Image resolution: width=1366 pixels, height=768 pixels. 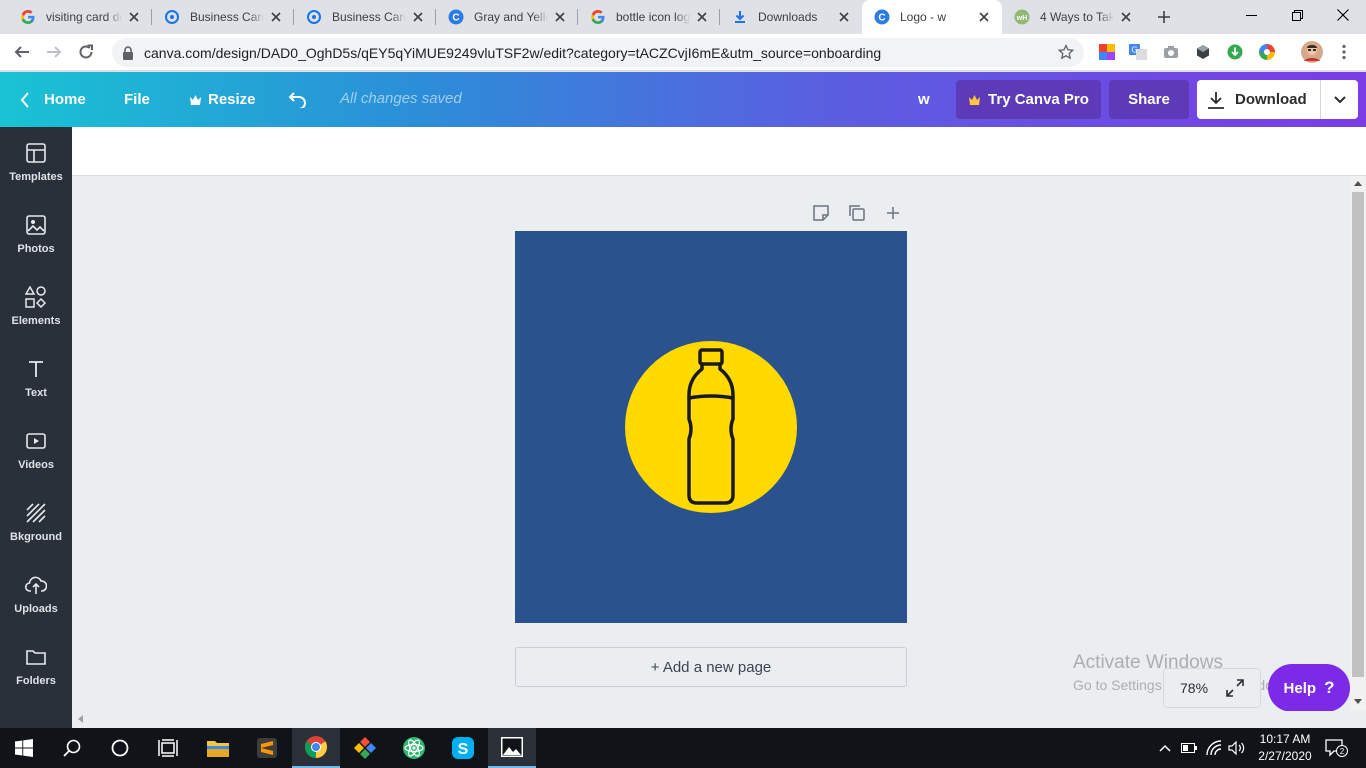 I want to click on download-extension-icon, so click(x=1235, y=52).